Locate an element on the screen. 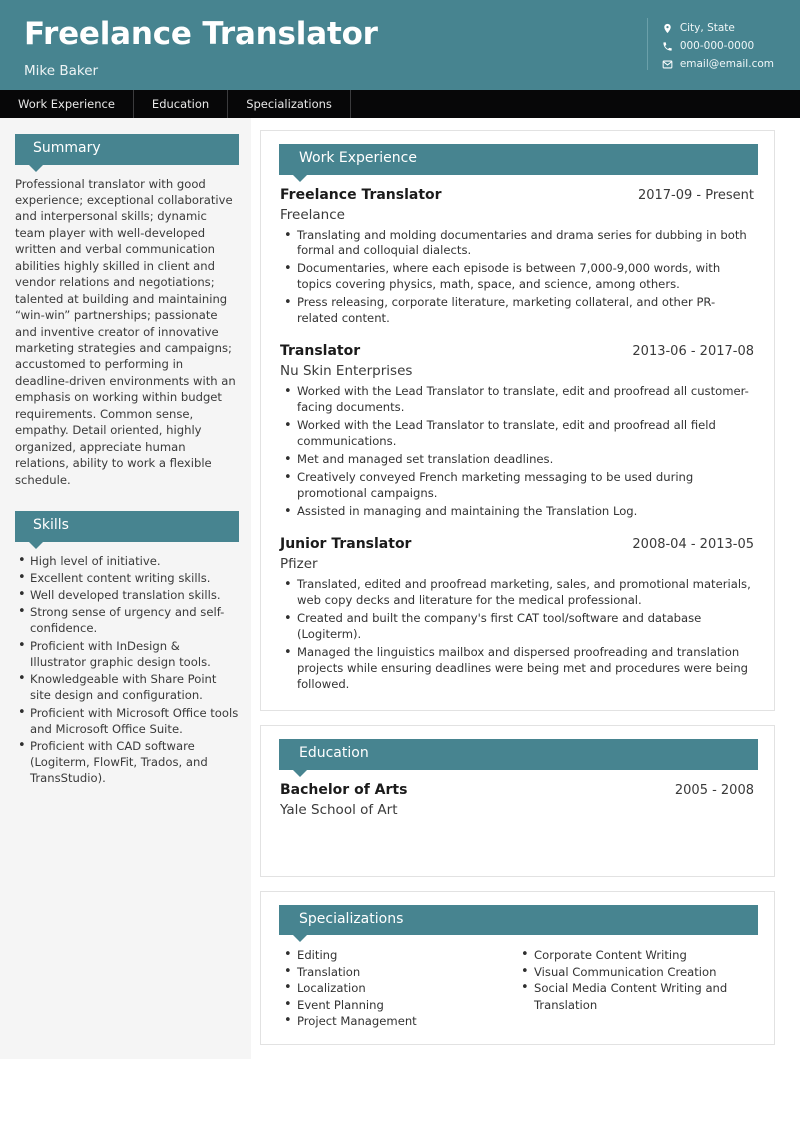 This screenshot has width=800, height=1128. education-entry-header: Bachelor of Arts 2005 - 2008 is located at coordinates (517, 790).